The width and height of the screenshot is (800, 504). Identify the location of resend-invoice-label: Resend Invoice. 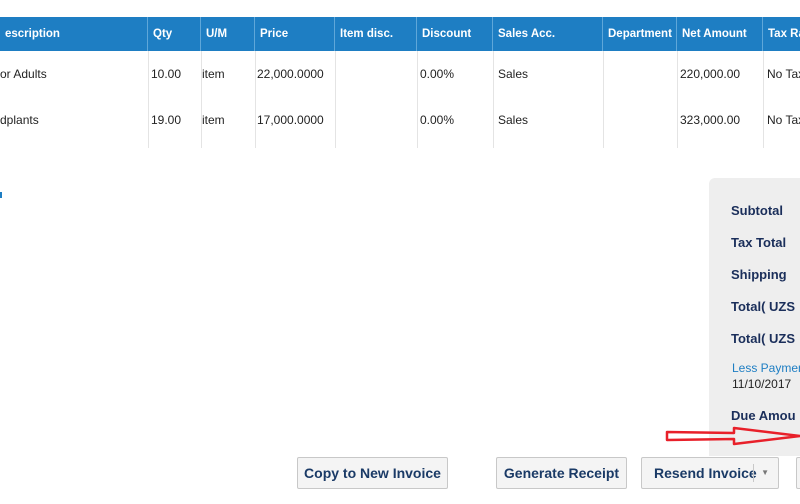
(705, 473).